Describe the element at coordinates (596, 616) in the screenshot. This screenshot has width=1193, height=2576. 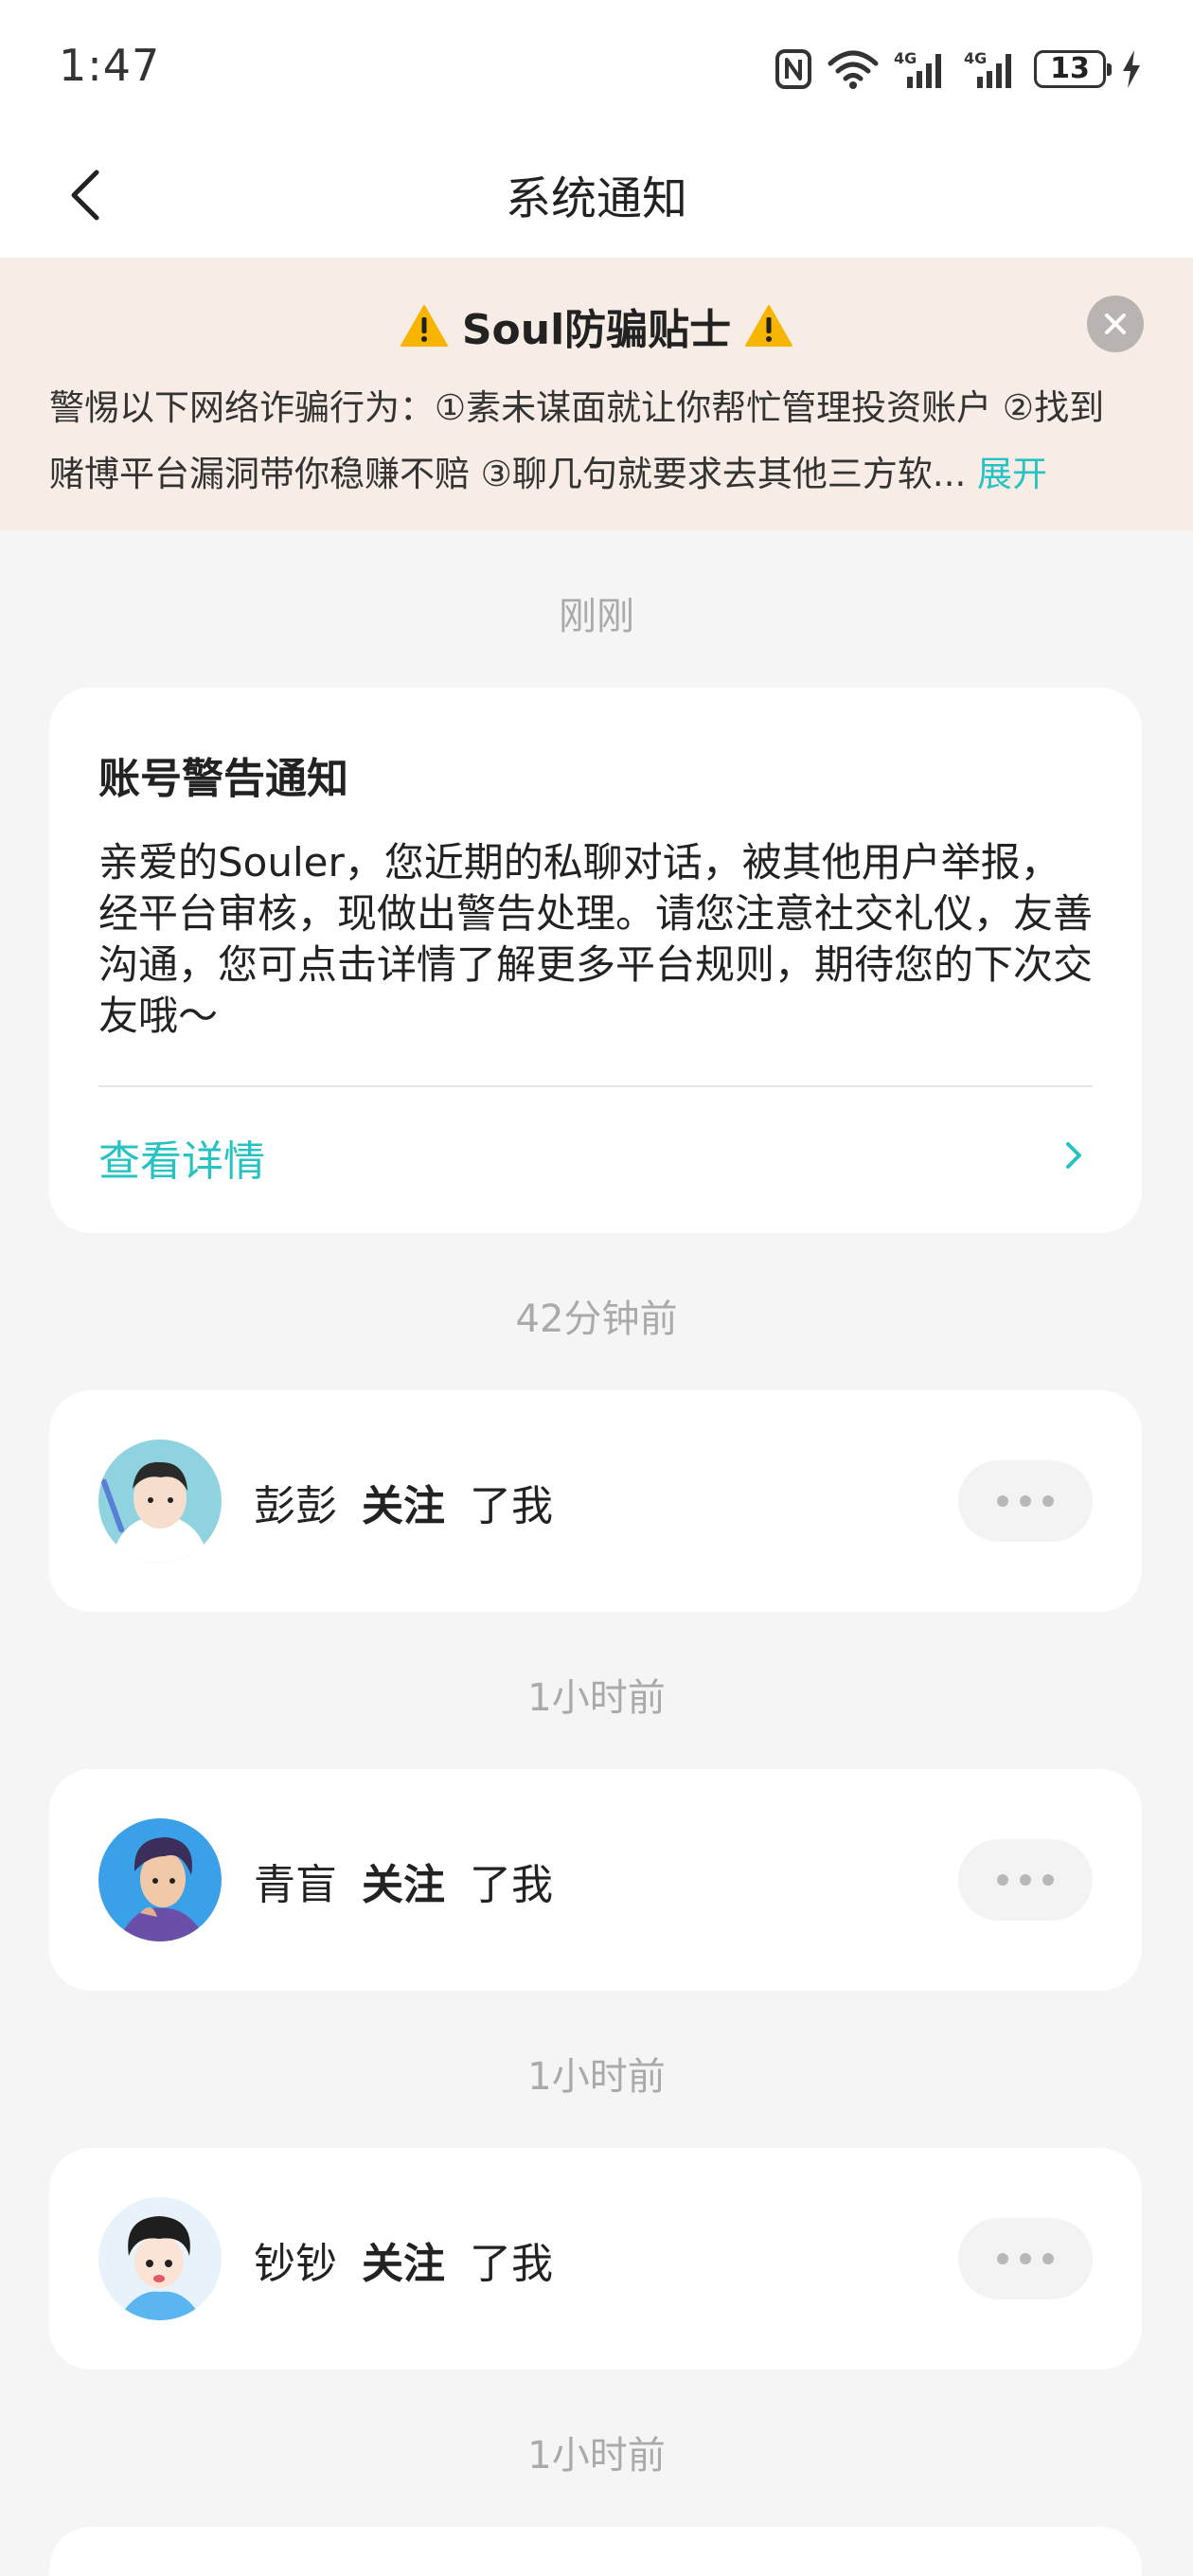
I see `timestamp-label: 刚刚` at that location.